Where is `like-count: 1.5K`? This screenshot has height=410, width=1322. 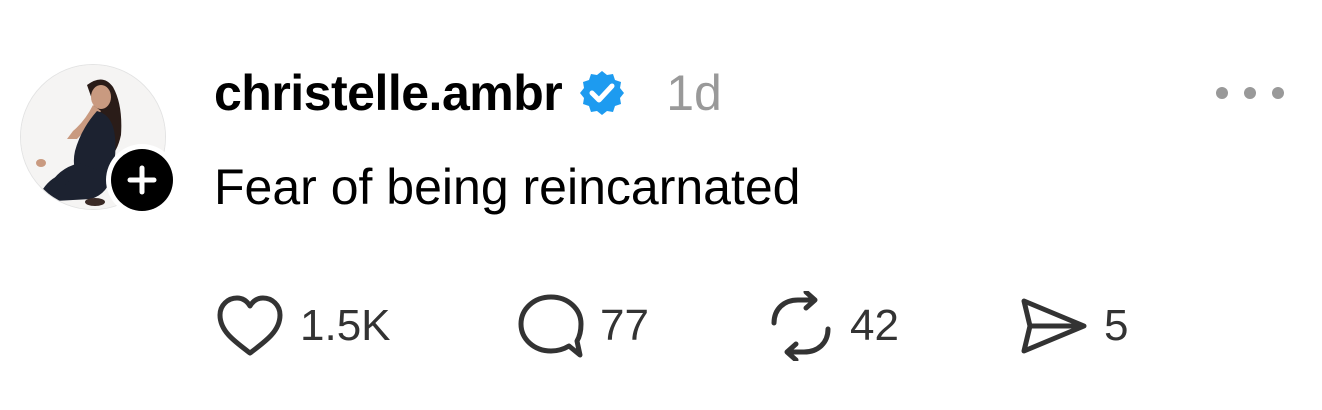 like-count: 1.5K is located at coordinates (345, 325).